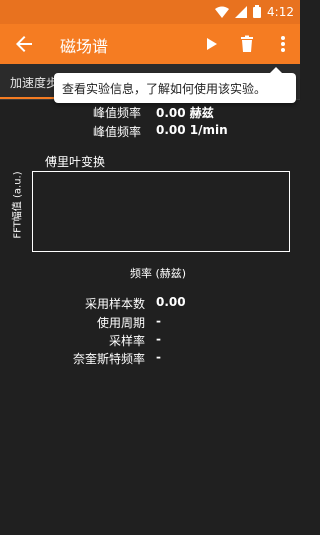  I want to click on status-bar: 4:12, so click(150, 12).